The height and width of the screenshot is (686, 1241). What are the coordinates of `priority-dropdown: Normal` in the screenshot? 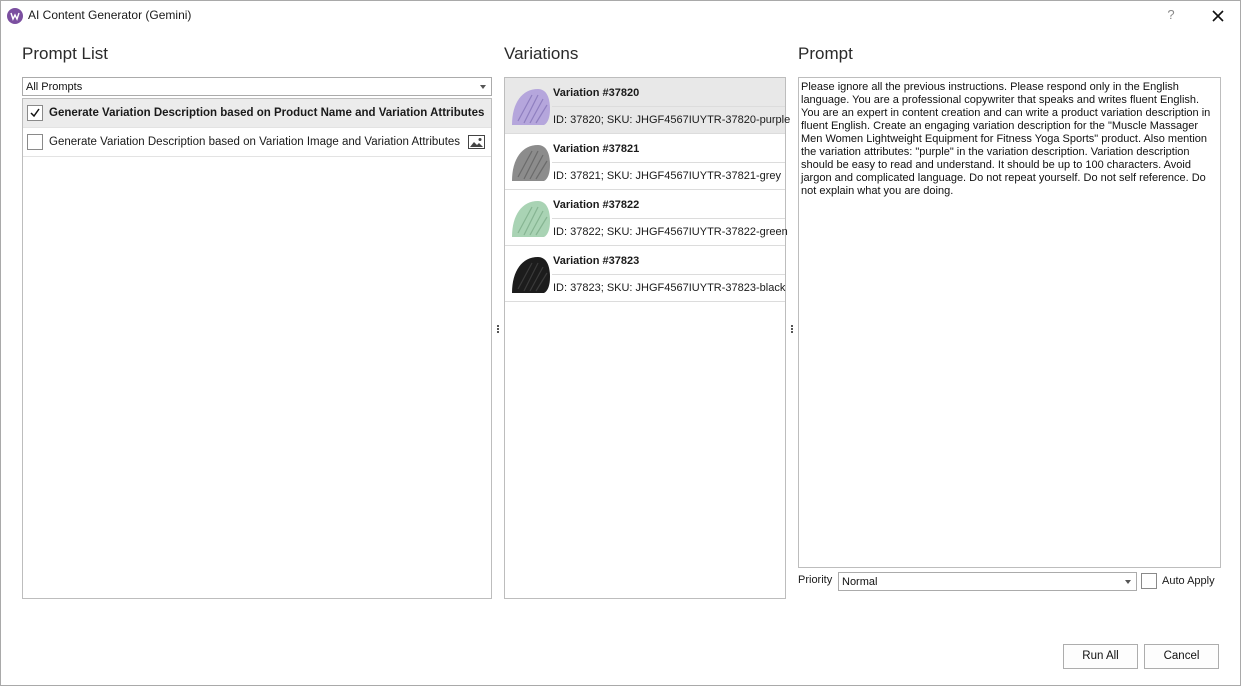 It's located at (987, 581).